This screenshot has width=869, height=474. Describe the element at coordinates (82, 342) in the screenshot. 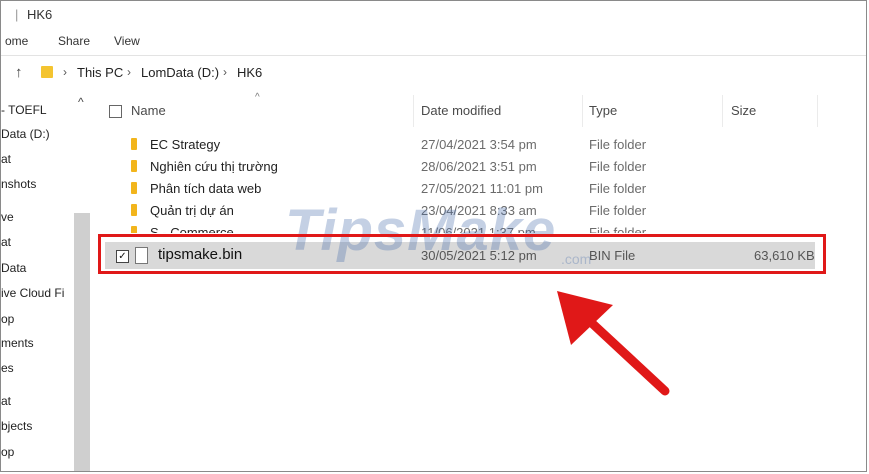

I see `nav-scrollbar` at that location.